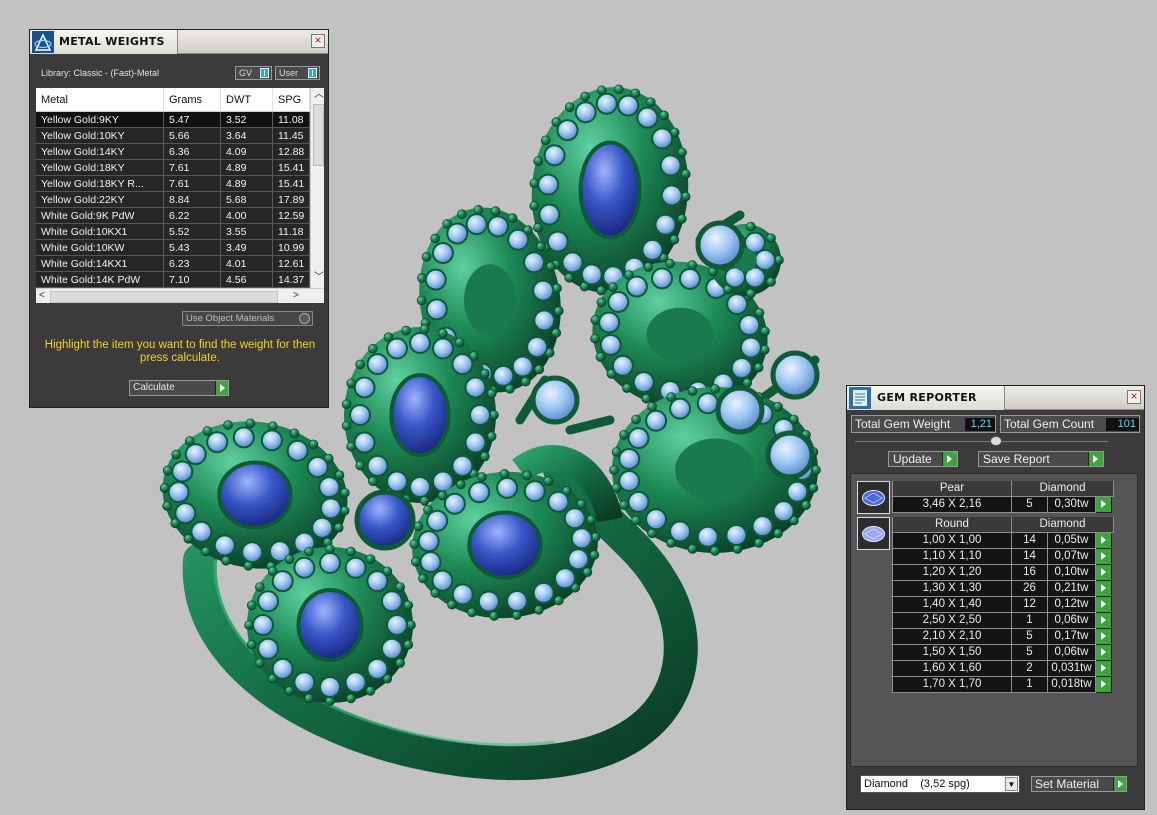 This screenshot has width=1157, height=815. What do you see at coordinates (1030, 669) in the screenshot?
I see `gem-count: 2` at bounding box center [1030, 669].